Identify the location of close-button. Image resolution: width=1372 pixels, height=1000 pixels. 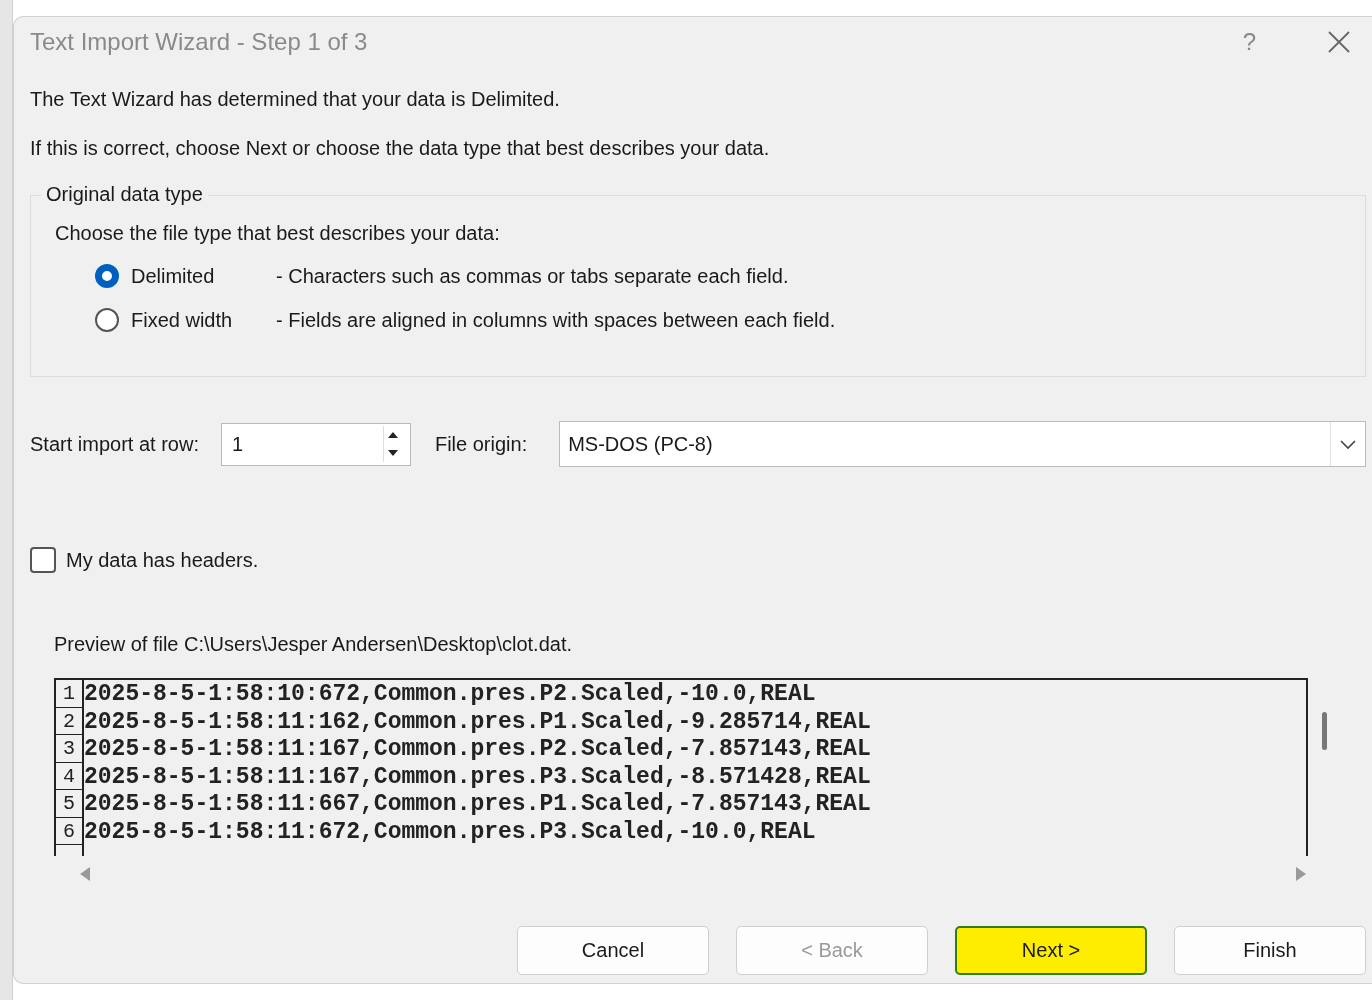
(1339, 42).